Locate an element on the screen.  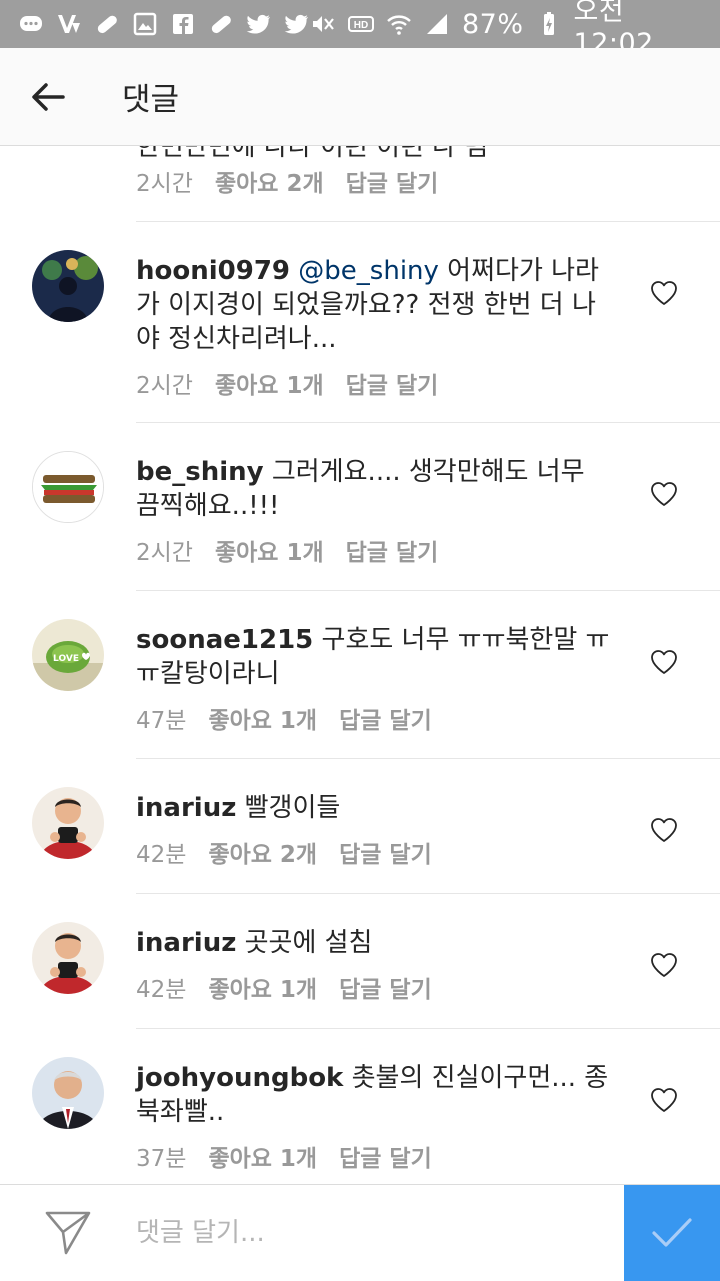
gallery-icon is located at coordinates (145, 24).